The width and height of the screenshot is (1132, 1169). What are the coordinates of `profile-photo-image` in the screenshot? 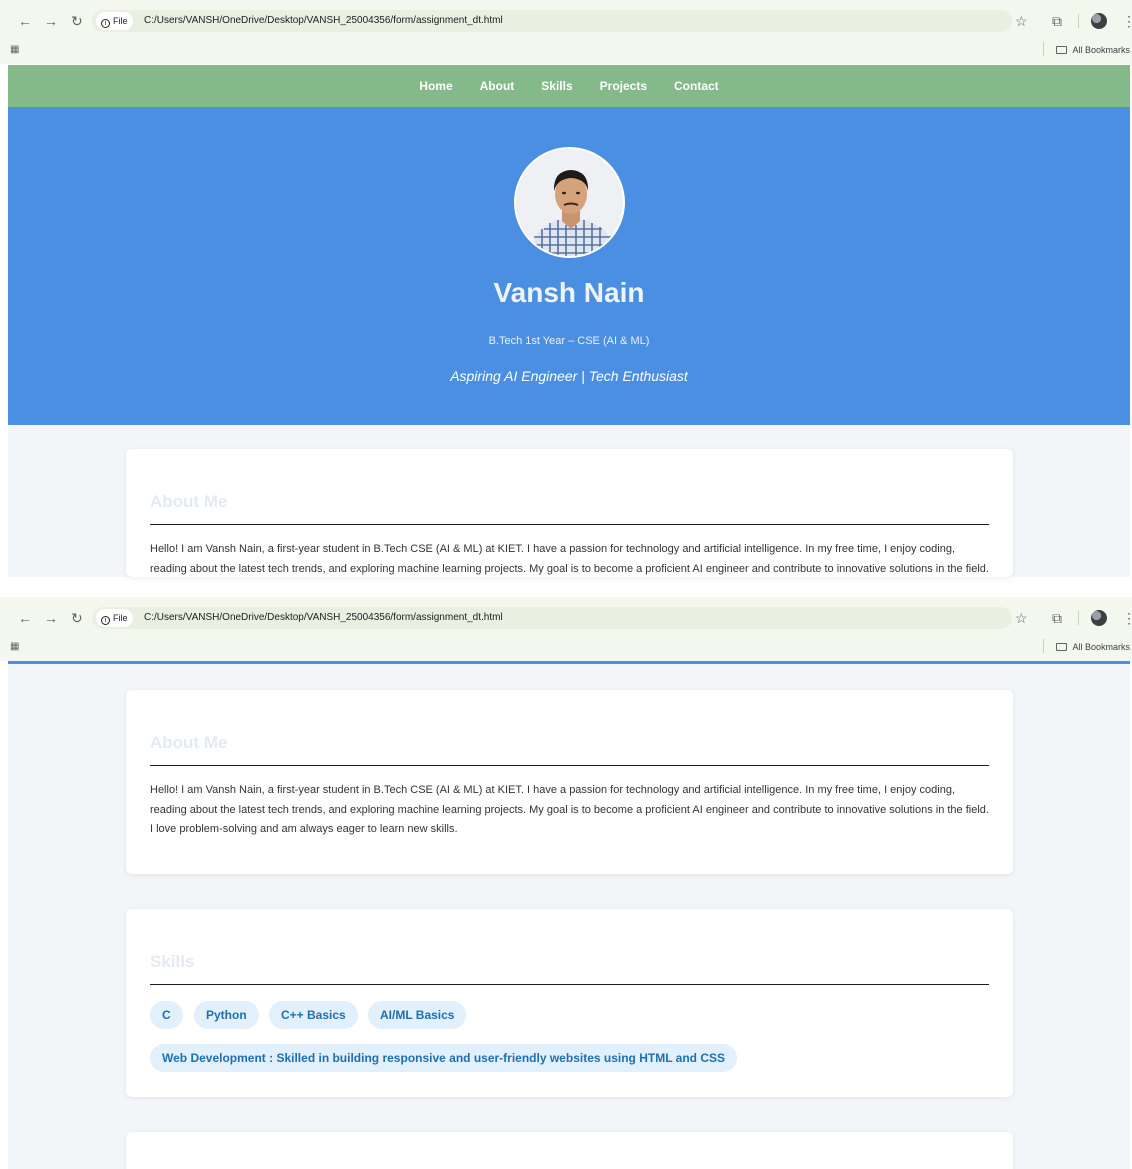 It's located at (569, 202).